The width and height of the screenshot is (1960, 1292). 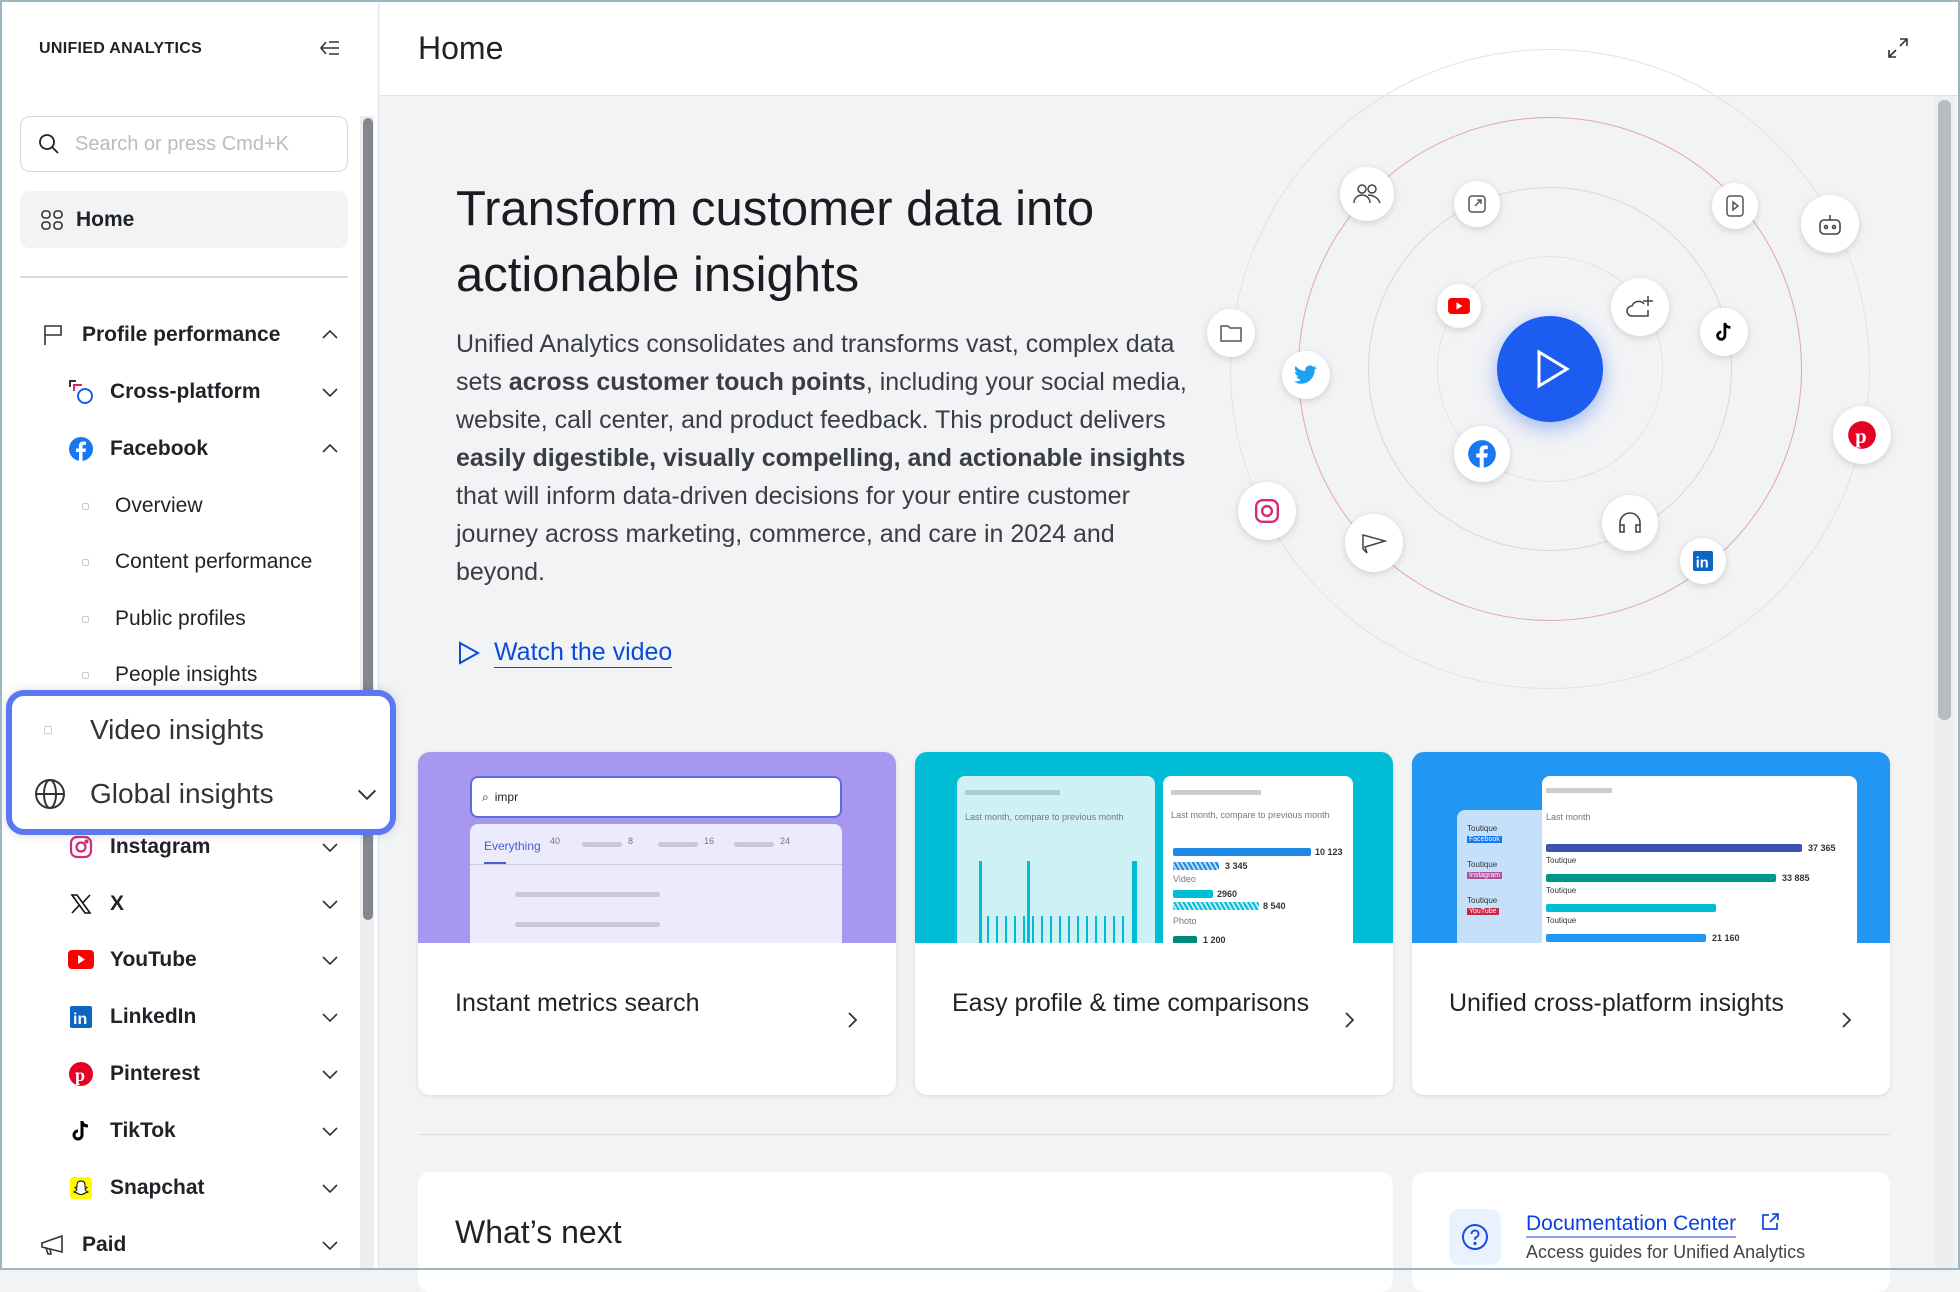 What do you see at coordinates (159, 505) in the screenshot?
I see `sidebar-item-label: Overview` at bounding box center [159, 505].